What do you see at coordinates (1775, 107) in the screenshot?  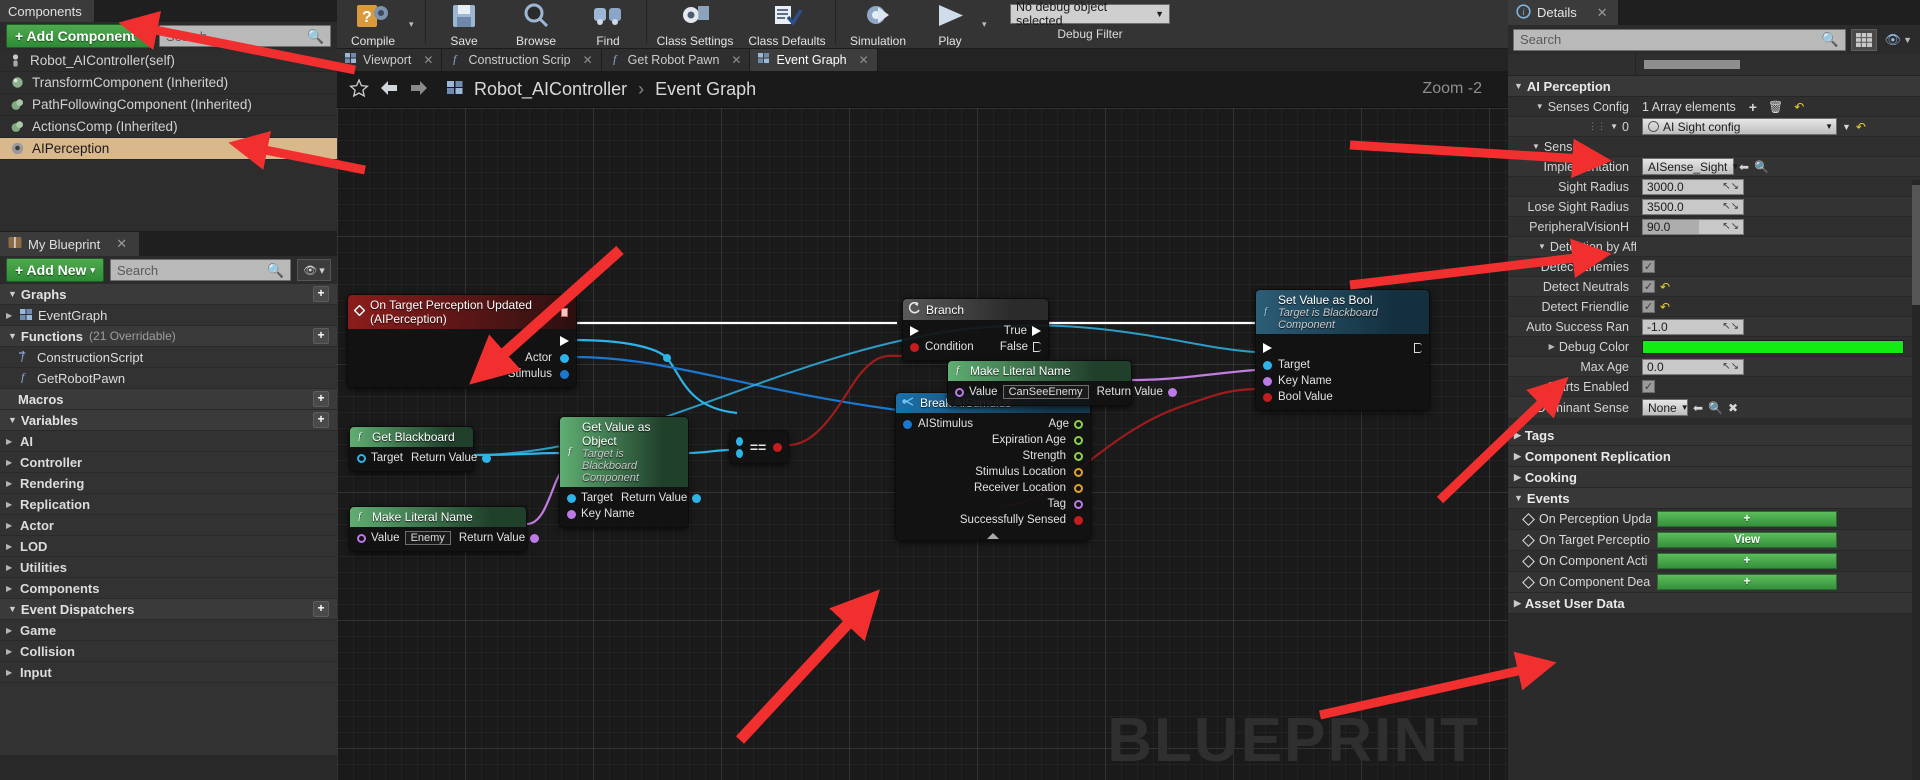 I see `trash-icon: 🗑` at bounding box center [1775, 107].